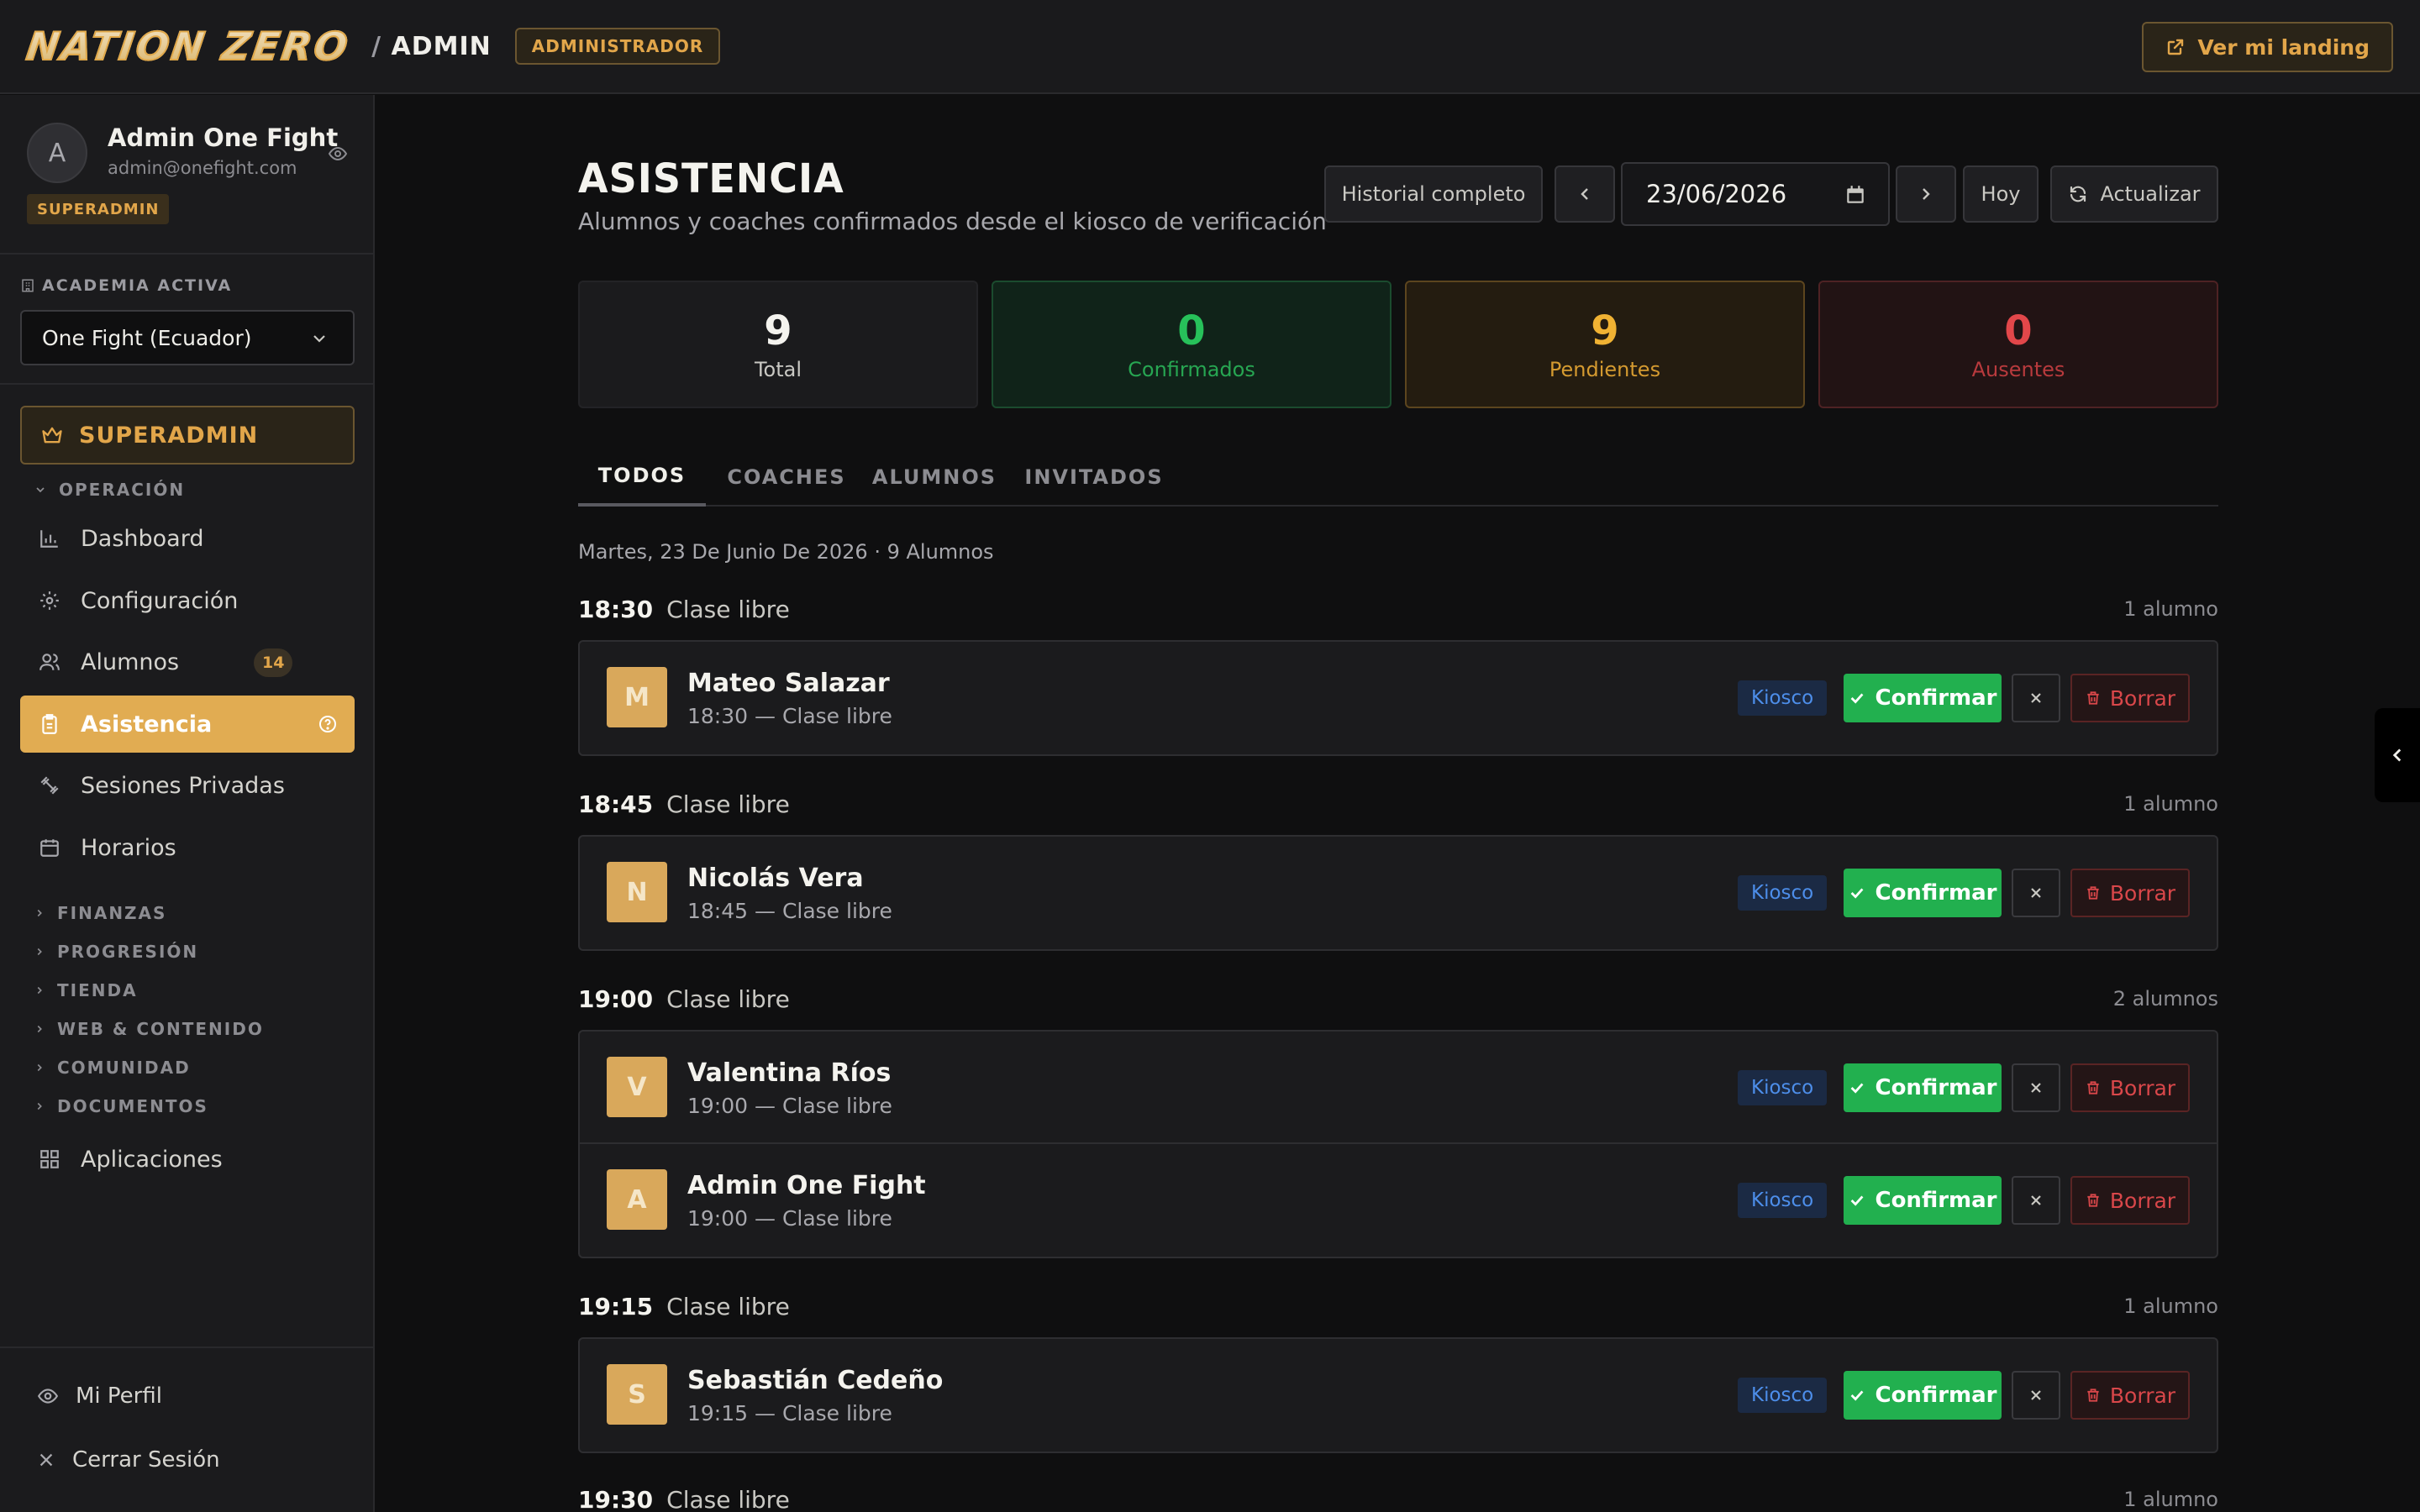 The image size is (2420, 1512). What do you see at coordinates (50, 662) in the screenshot?
I see `users-icon` at bounding box center [50, 662].